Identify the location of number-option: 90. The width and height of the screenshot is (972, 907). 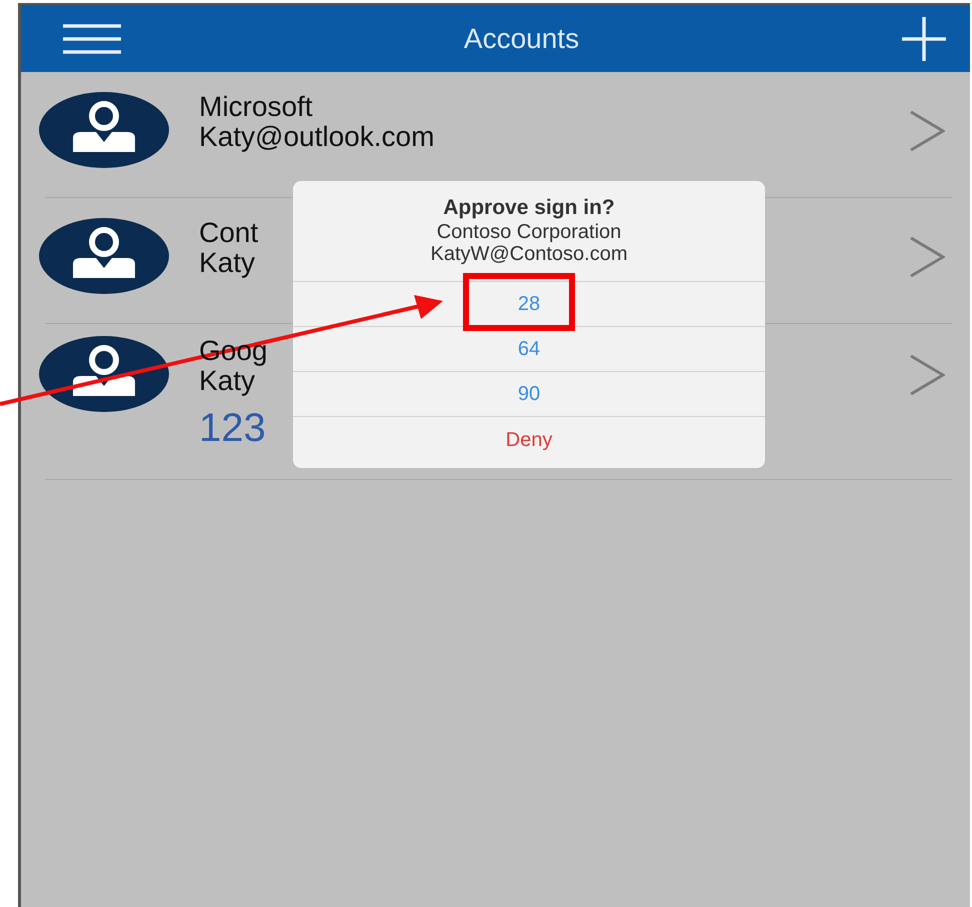
(529, 394).